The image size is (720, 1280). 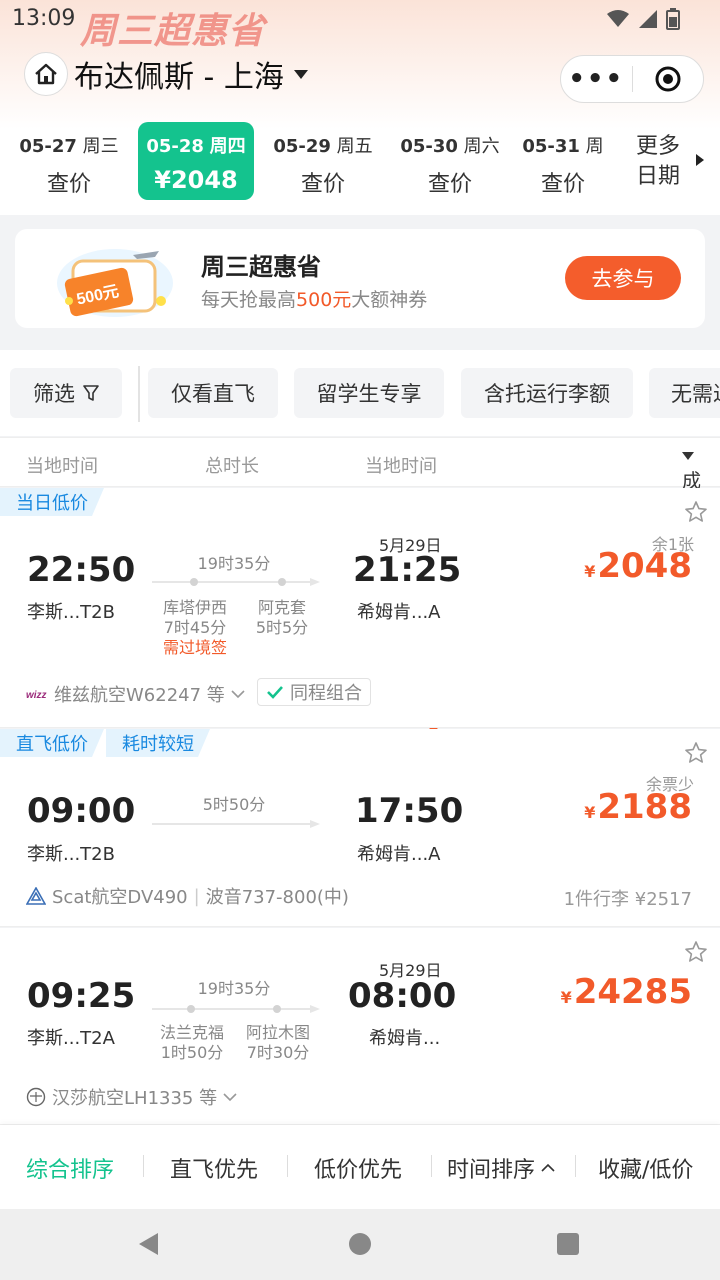 I want to click on arrival-time: 08:00, so click(x=402, y=996).